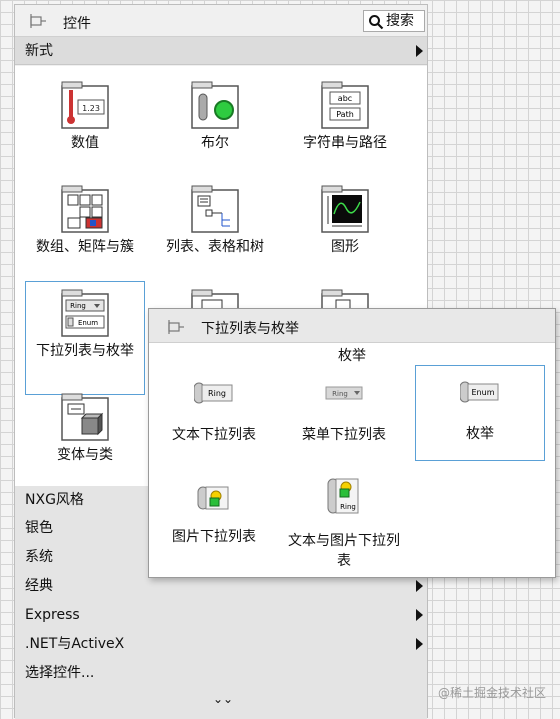 This screenshot has height=719, width=560. I want to click on palette-item-graph: 图形, so click(345, 221).